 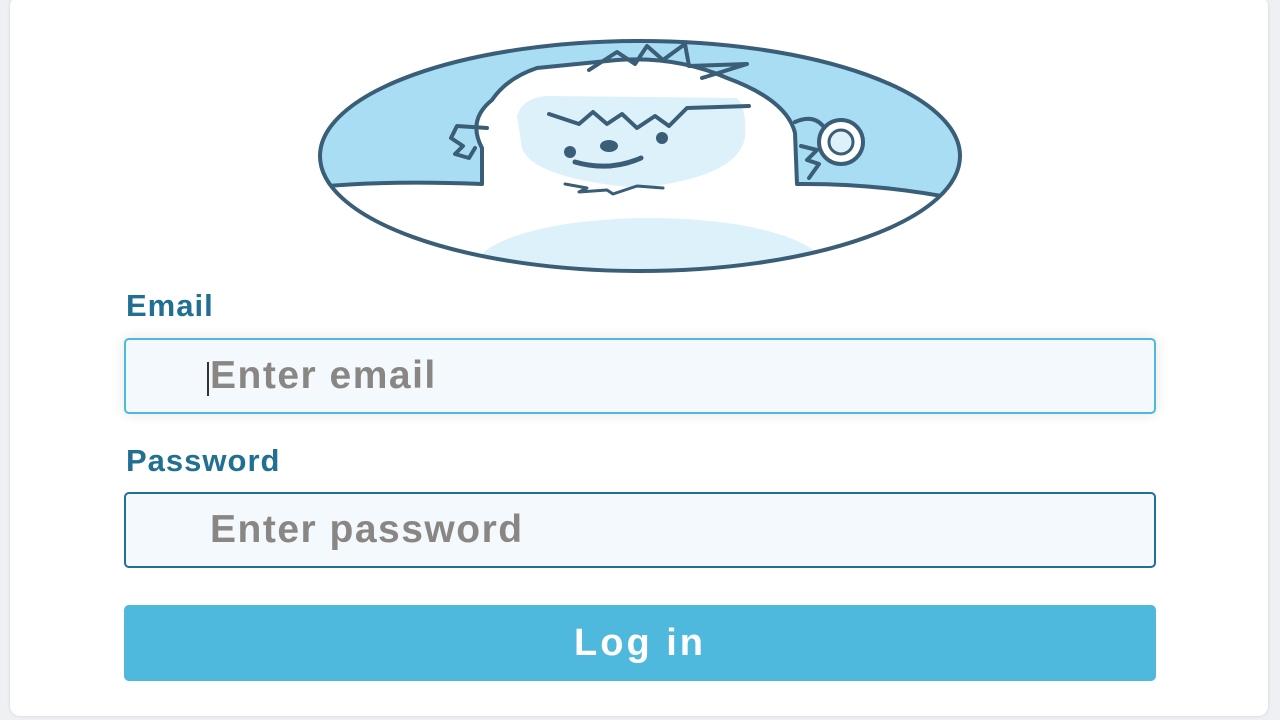 I want to click on text-cursor, so click(x=208, y=379).